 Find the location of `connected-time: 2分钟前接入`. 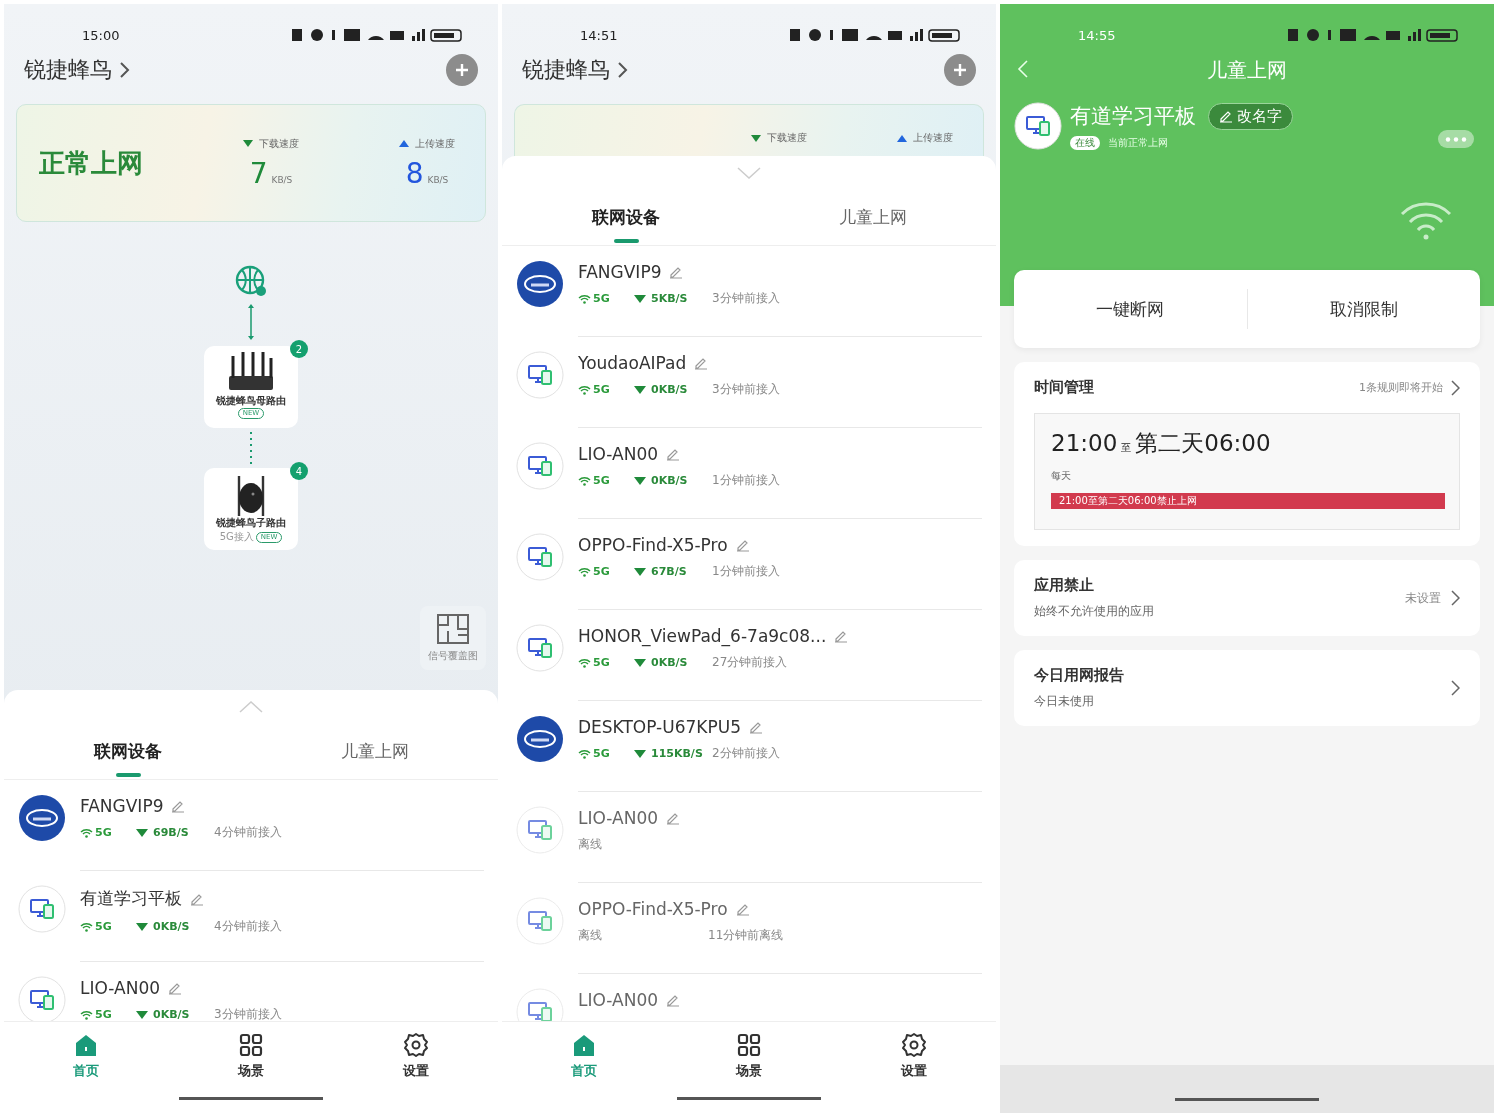

connected-time: 2分钟前接入 is located at coordinates (746, 753).